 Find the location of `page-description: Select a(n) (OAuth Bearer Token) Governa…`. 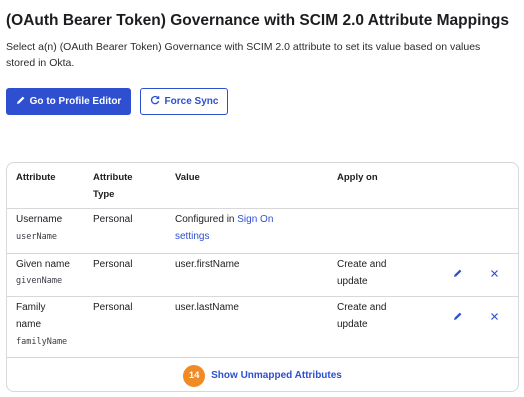

page-description: Select a(n) (OAuth Bearer Token) Governa… is located at coordinates (243, 55).